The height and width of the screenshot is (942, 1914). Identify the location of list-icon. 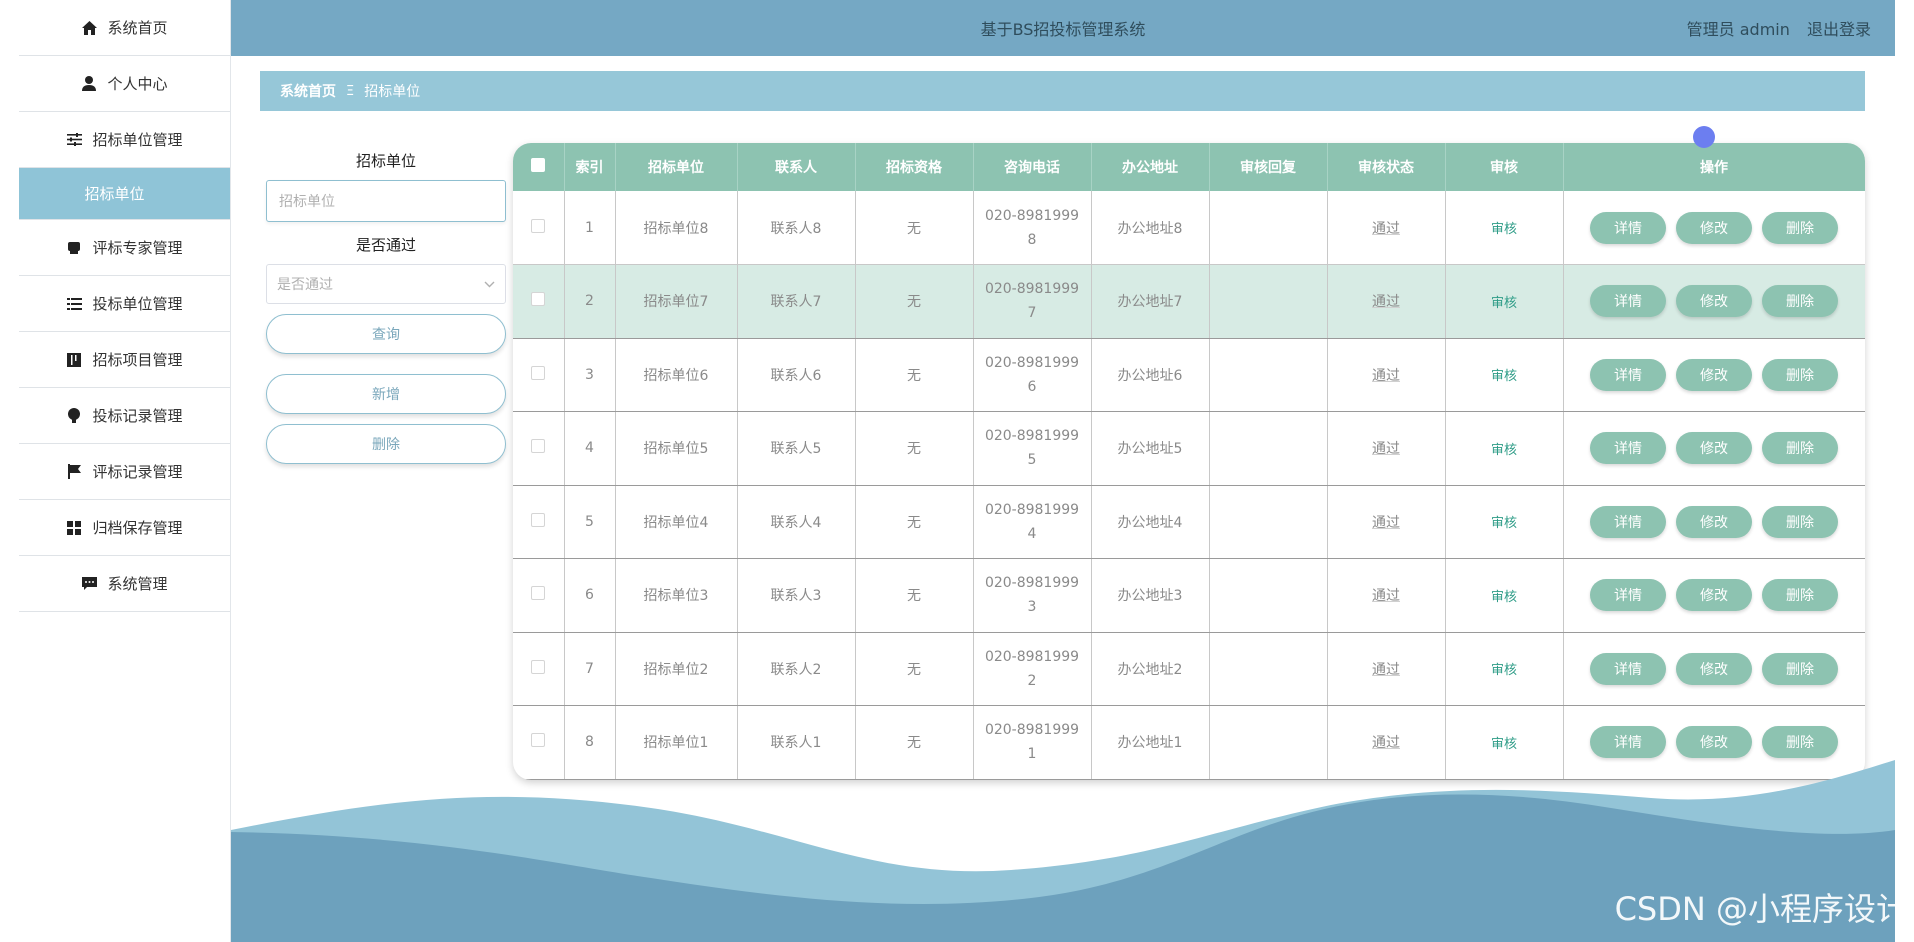
(74, 304).